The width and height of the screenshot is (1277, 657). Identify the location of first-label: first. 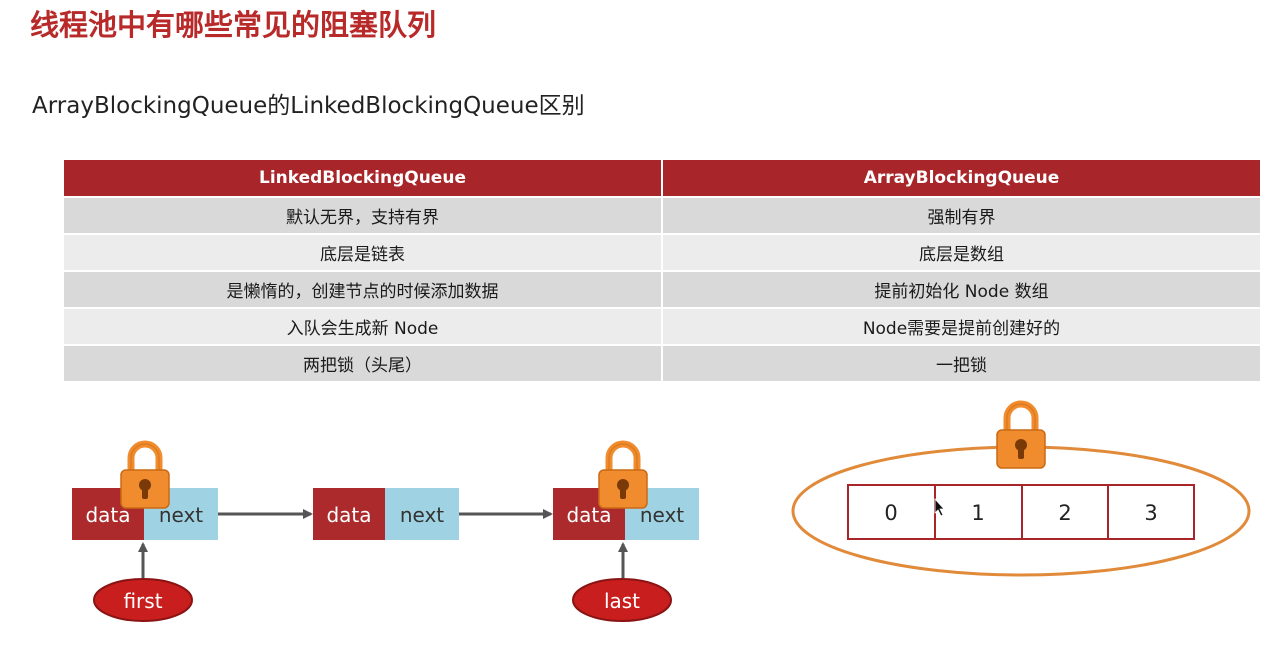
(142, 601).